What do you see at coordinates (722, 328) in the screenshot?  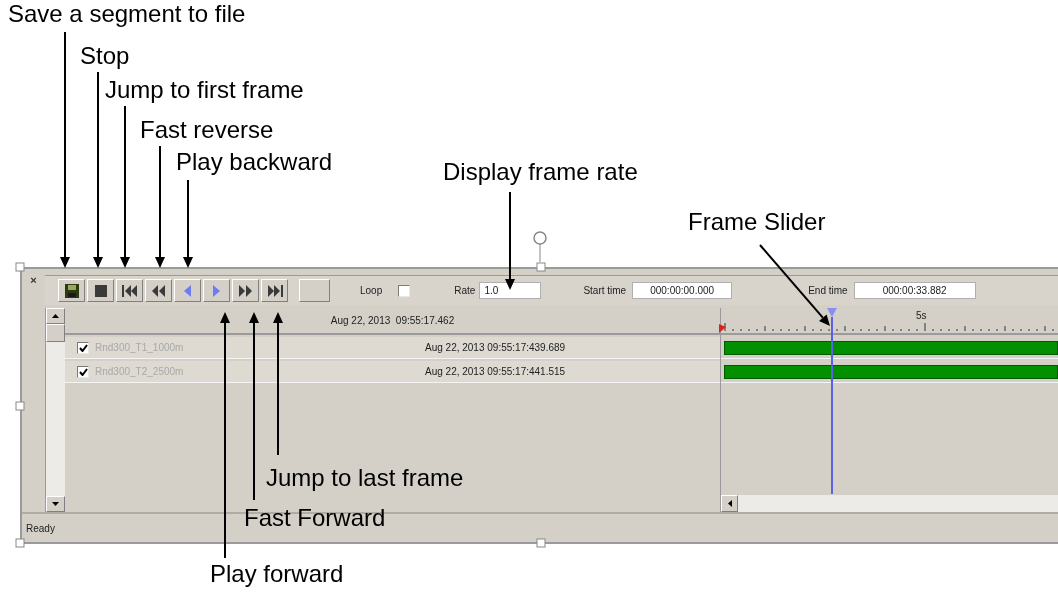 I see `start-marker-icon` at bounding box center [722, 328].